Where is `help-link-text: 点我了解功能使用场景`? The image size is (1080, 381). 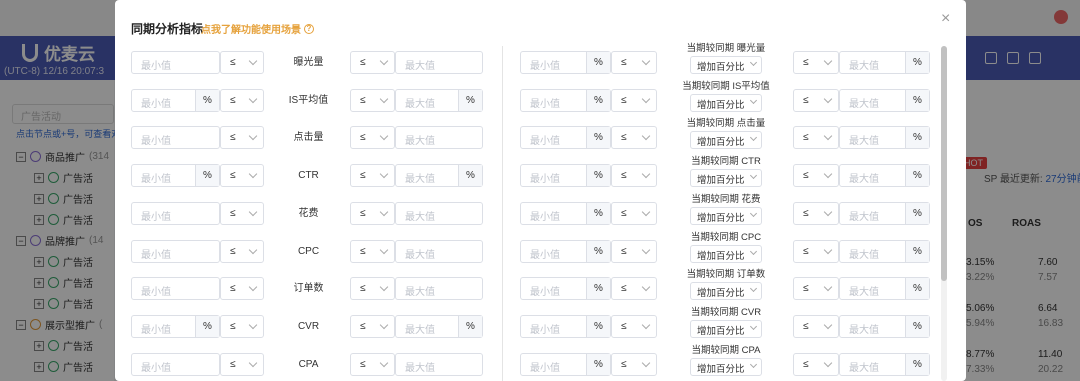
help-link-text: 点我了解功能使用场景 is located at coordinates (251, 28).